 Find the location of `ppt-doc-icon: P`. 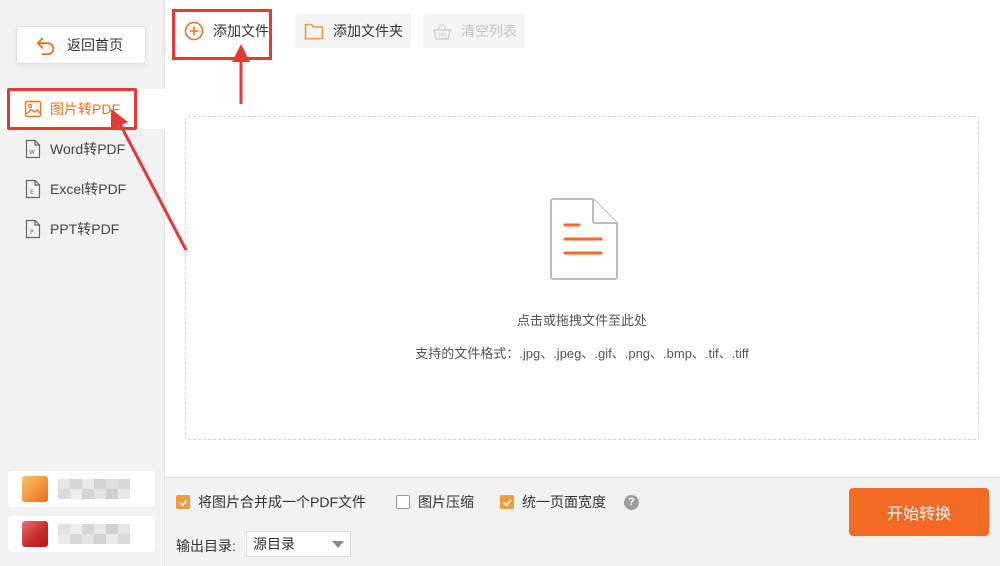

ppt-doc-icon: P is located at coordinates (33, 229).